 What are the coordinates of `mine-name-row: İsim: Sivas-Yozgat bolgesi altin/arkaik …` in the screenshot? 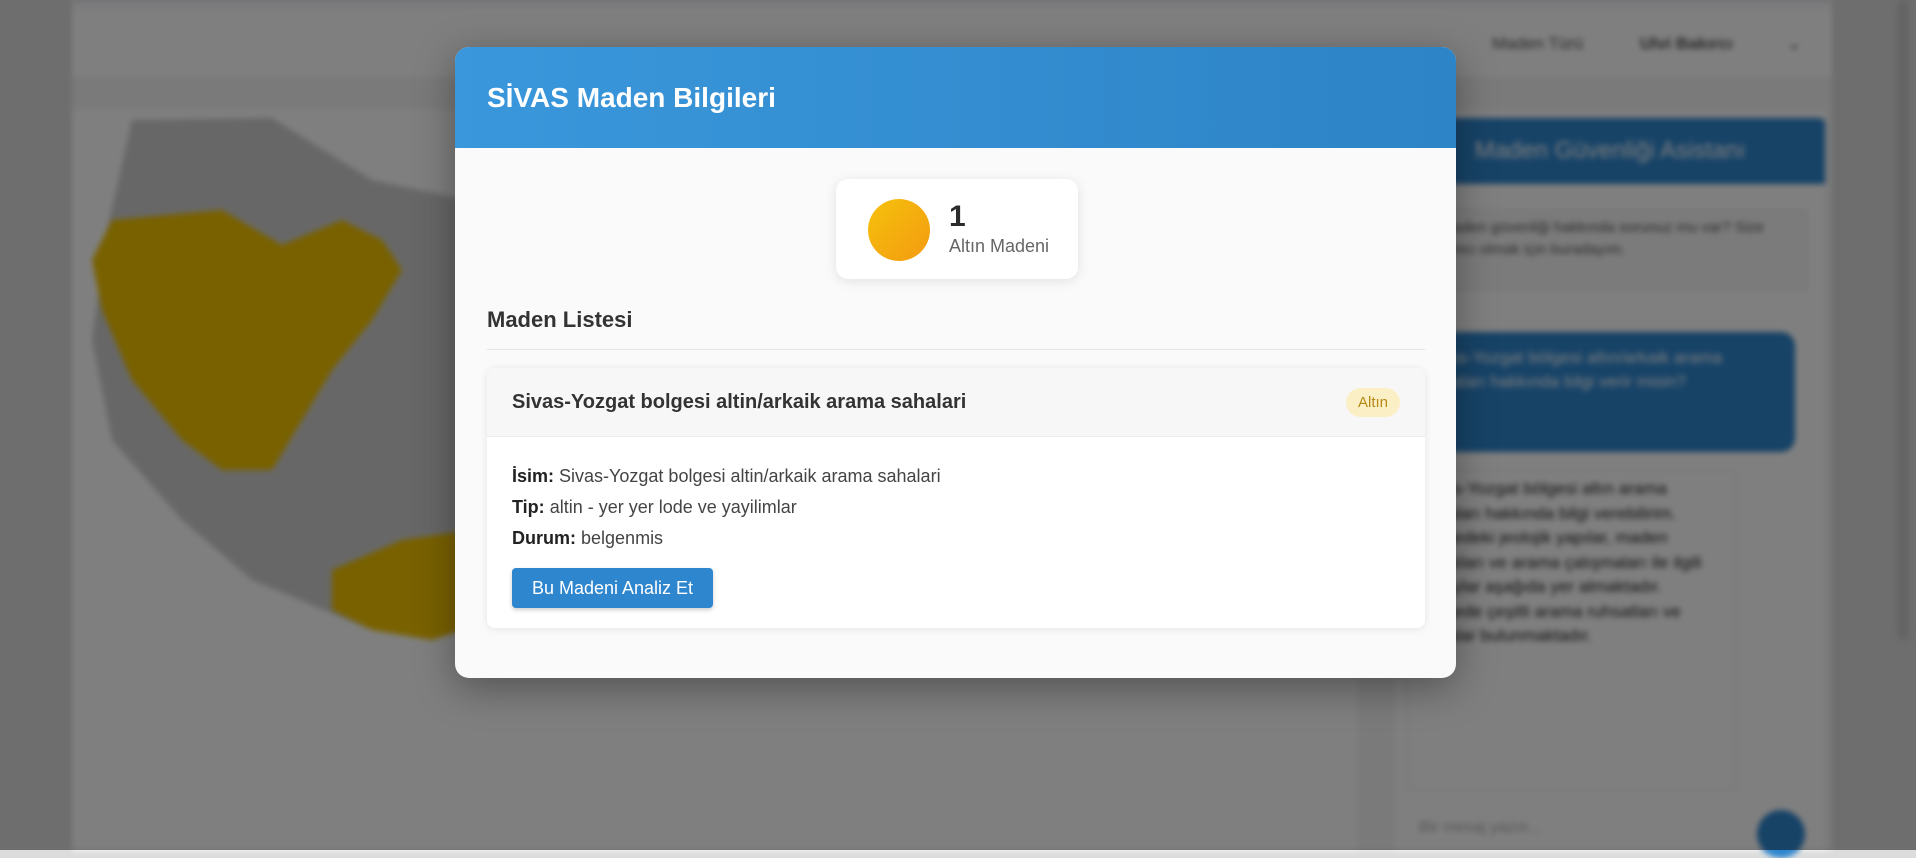 It's located at (726, 479).